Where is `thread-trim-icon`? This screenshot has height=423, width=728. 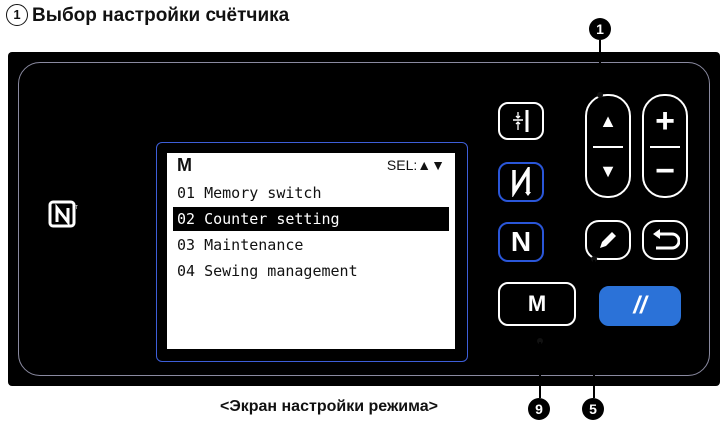
thread-trim-icon is located at coordinates (521, 121).